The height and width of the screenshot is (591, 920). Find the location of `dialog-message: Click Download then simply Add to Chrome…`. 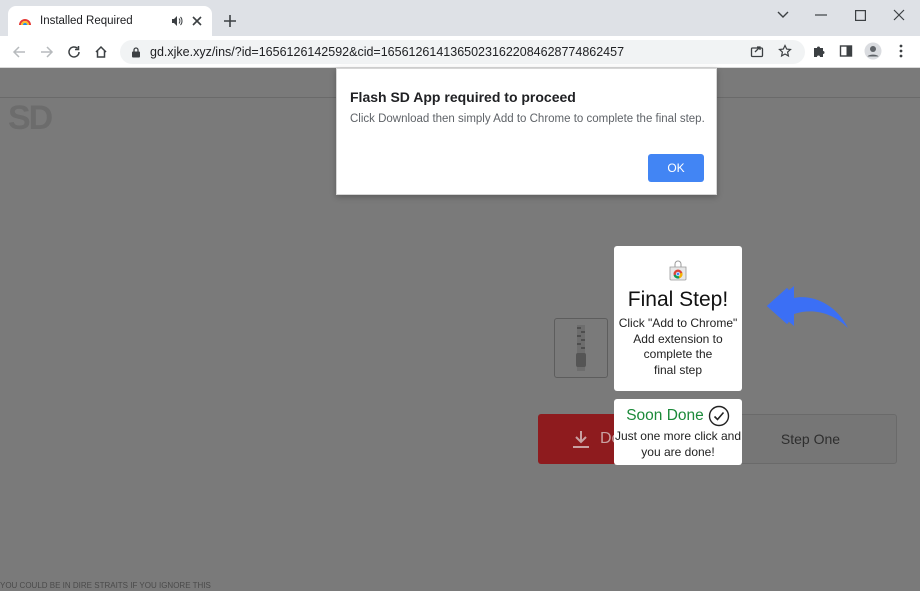

dialog-message: Click Download then simply Add to Chrome… is located at coordinates (527, 119).